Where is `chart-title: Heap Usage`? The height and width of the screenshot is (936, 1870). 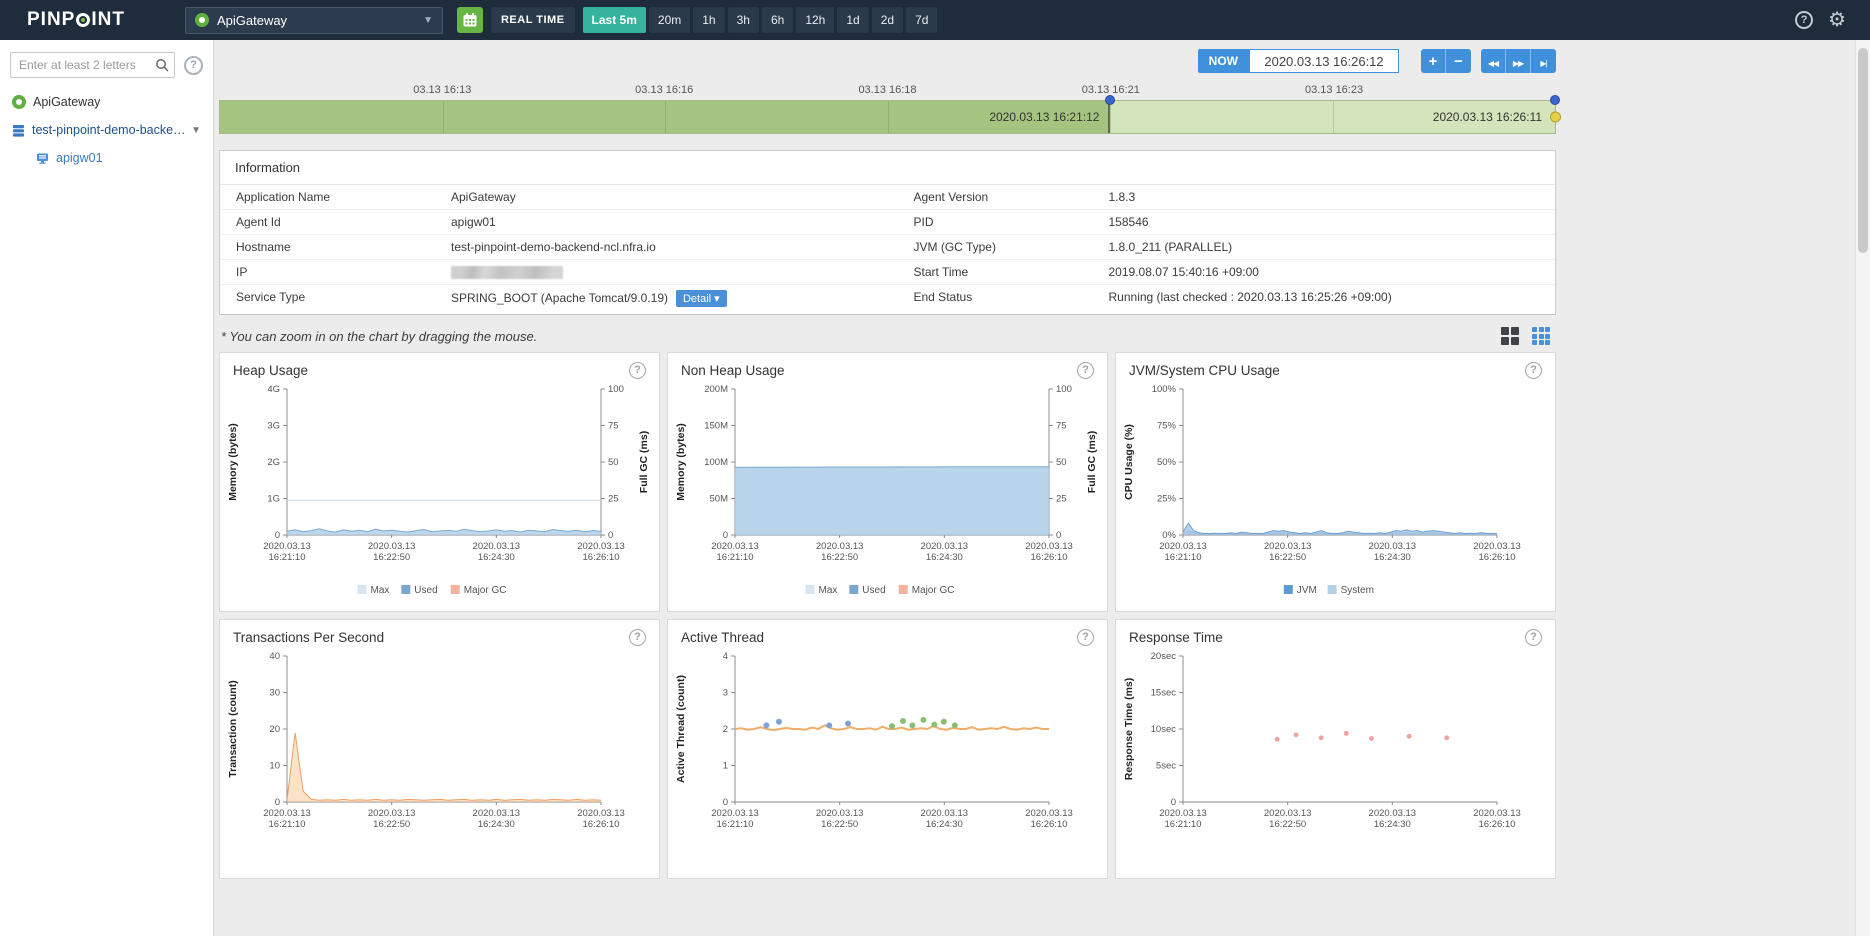 chart-title: Heap Usage is located at coordinates (271, 371).